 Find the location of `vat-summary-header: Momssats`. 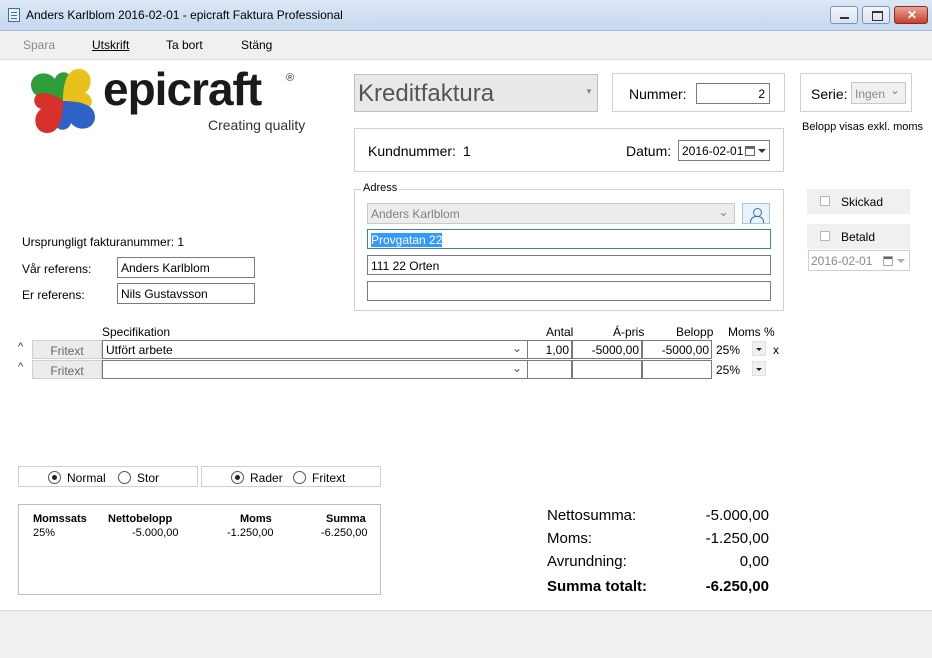

vat-summary-header: Momssats is located at coordinates (60, 519).